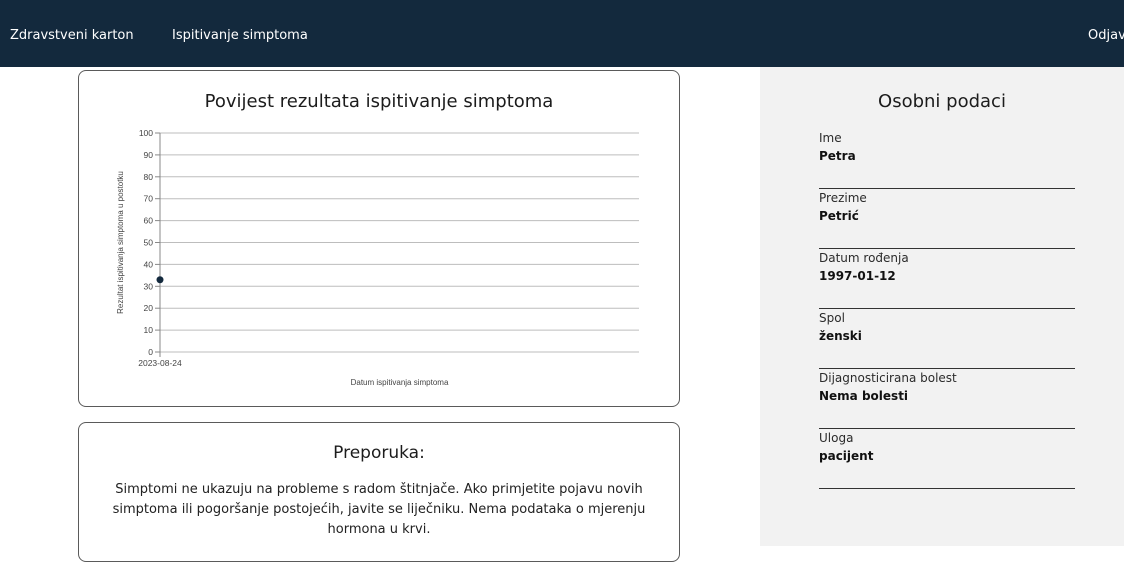  What do you see at coordinates (72, 35) in the screenshot?
I see `nav-health-record-link: Zdravstveni karton` at bounding box center [72, 35].